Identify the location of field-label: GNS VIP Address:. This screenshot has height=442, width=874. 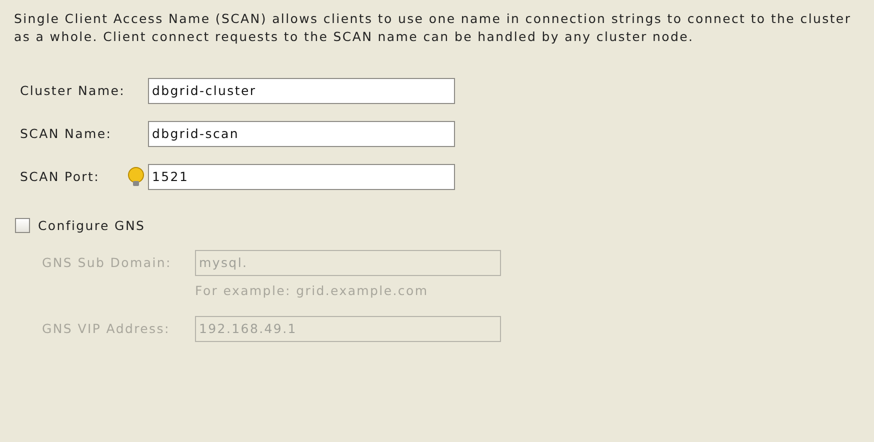
(106, 328).